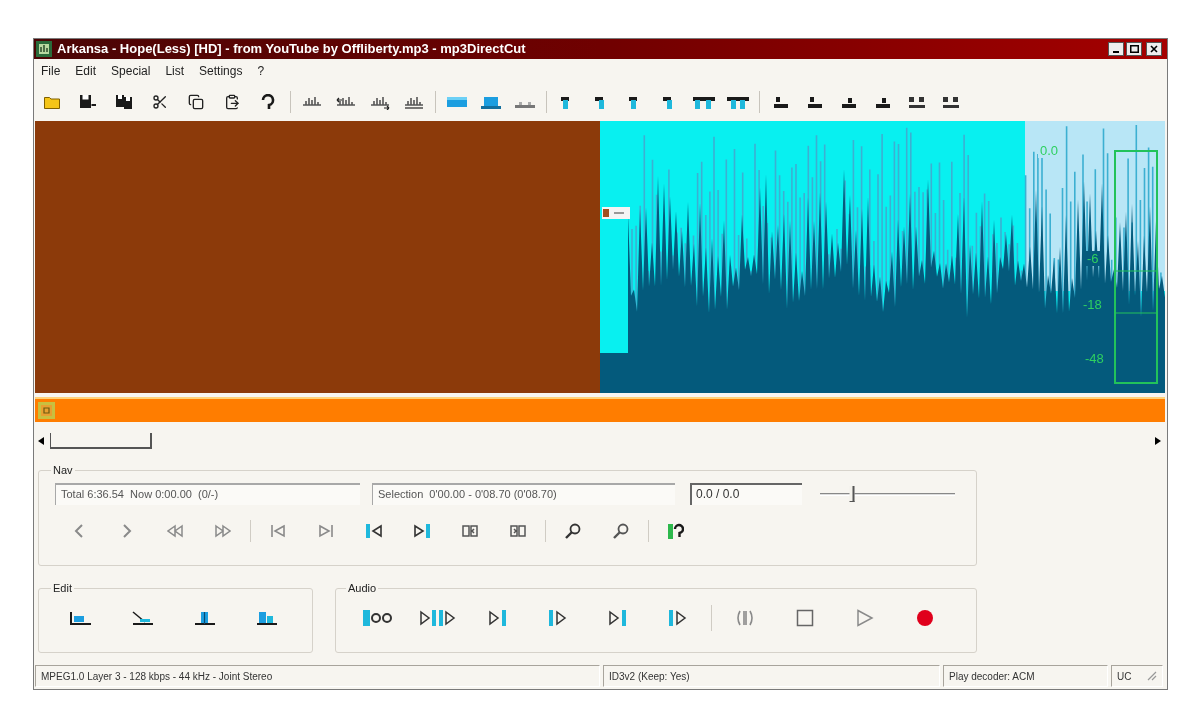 This screenshot has height=726, width=1200. Describe the element at coordinates (326, 531) in the screenshot. I see `skip-to-end-icon` at that location.